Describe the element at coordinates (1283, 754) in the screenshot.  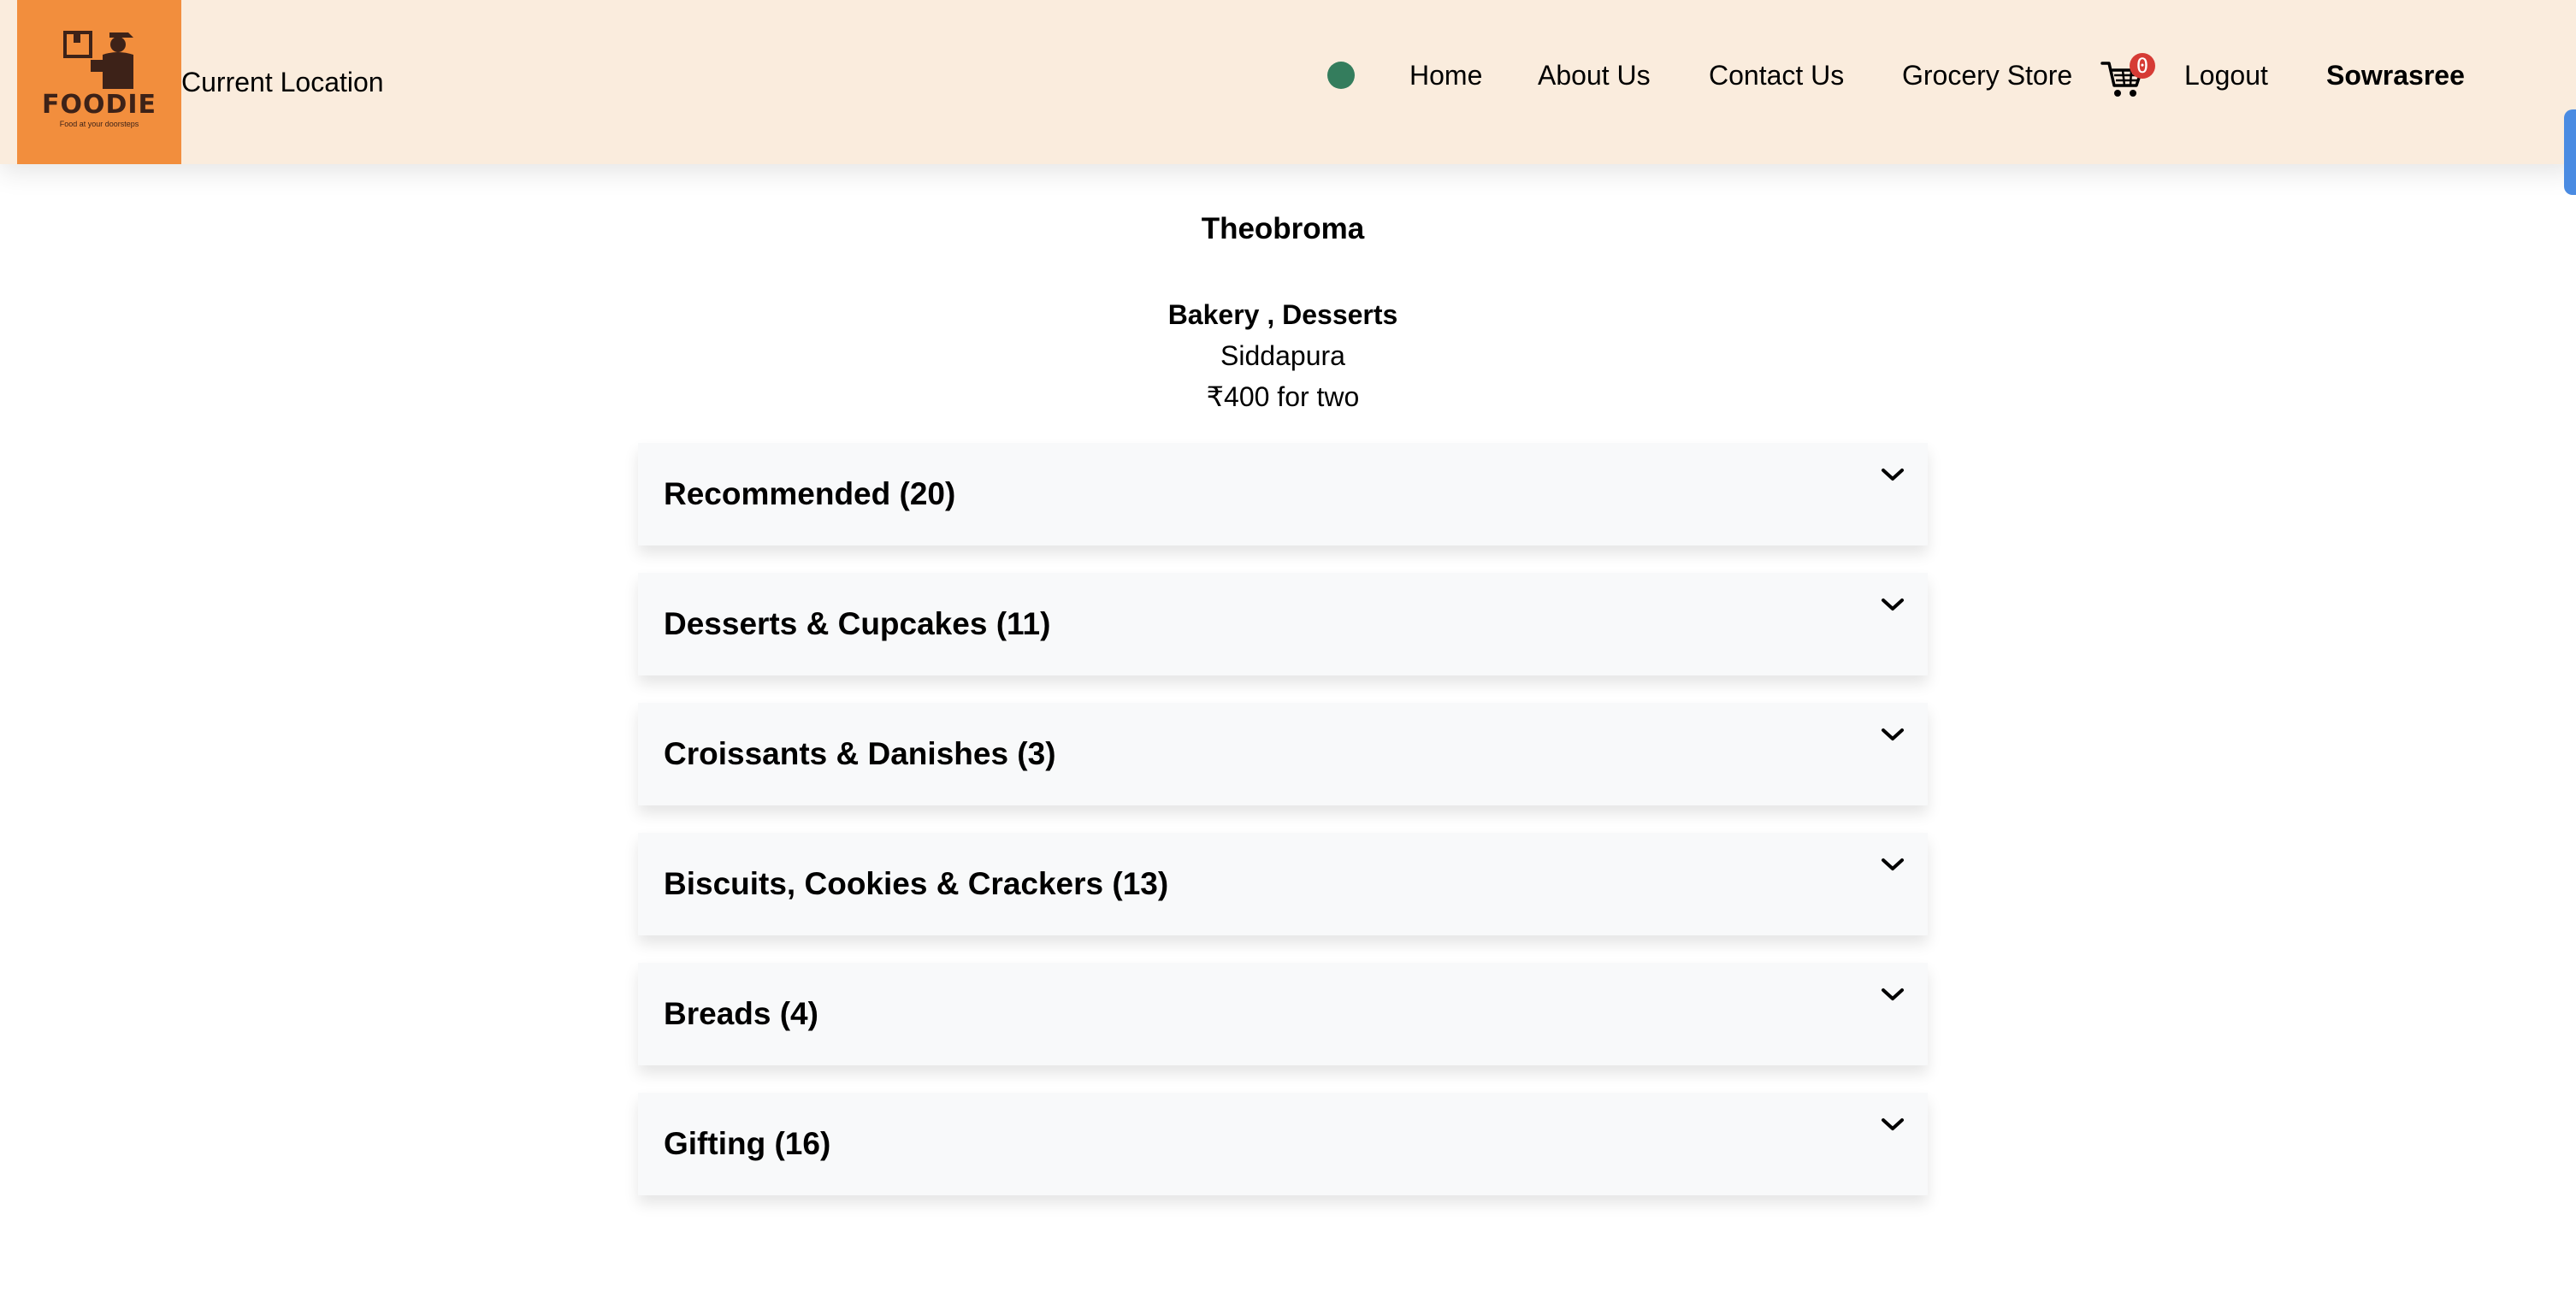
I see `menu-category-header: Croissants & Danishes (3)` at that location.